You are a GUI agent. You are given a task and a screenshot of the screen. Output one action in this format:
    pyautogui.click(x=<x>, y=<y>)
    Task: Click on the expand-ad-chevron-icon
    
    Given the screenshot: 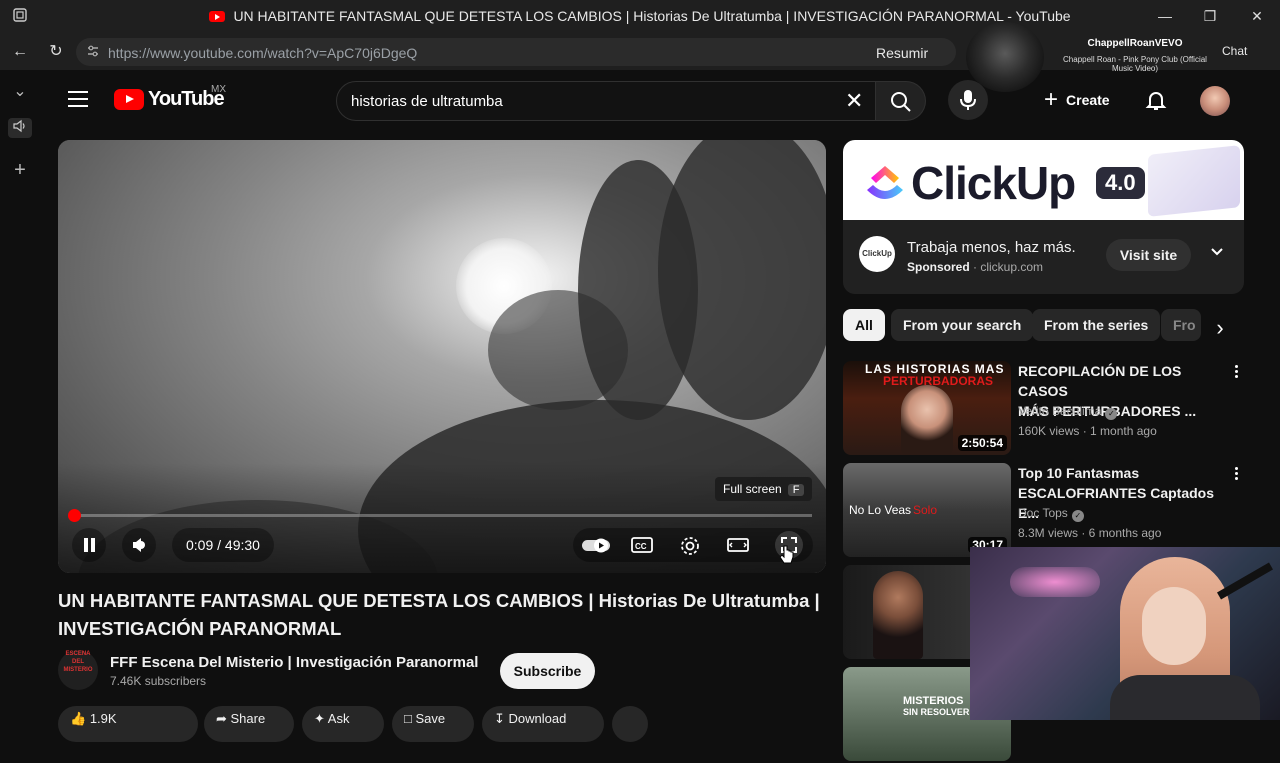 What is the action you would take?
    pyautogui.click(x=1217, y=254)
    